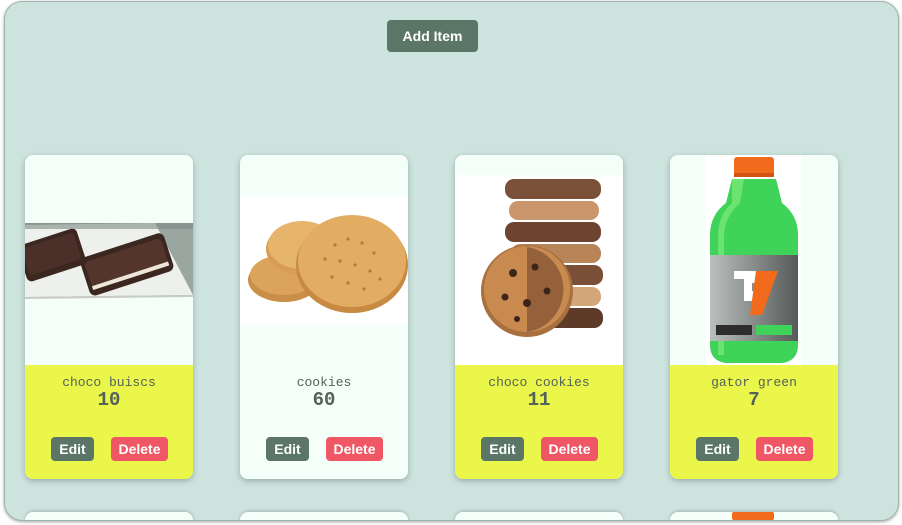 This screenshot has width=902, height=525. What do you see at coordinates (754, 382) in the screenshot?
I see `item-name: gator green` at bounding box center [754, 382].